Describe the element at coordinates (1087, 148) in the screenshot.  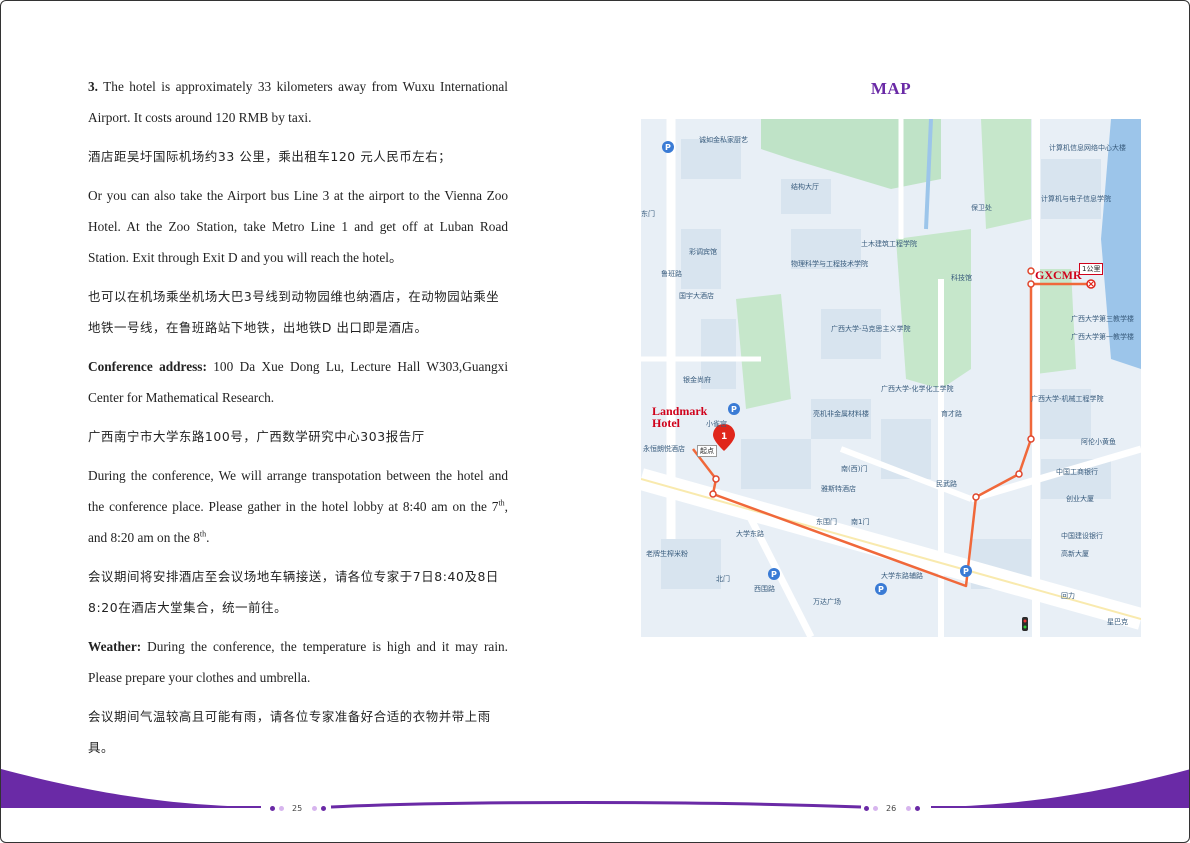
I see `map-place-label: 计算机信息网络中心大楼` at that location.